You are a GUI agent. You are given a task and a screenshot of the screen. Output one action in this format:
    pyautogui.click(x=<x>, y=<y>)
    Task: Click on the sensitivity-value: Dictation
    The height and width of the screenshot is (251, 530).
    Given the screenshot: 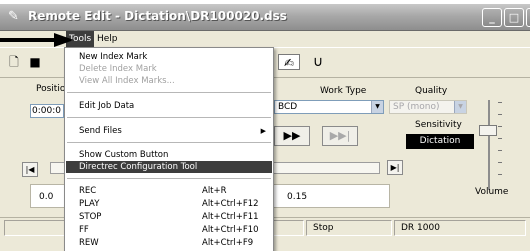 What is the action you would take?
    pyautogui.click(x=440, y=141)
    